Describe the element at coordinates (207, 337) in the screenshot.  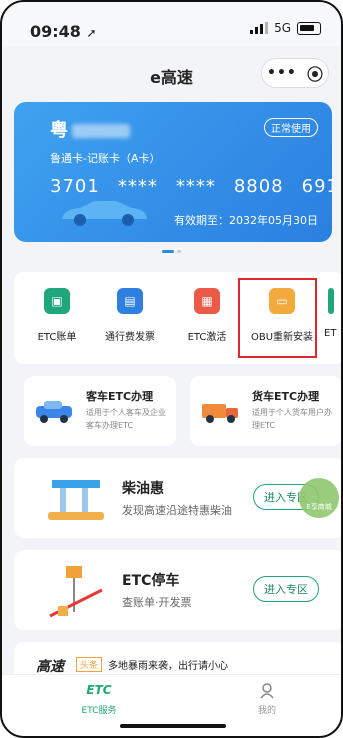
I see `service-label: ETC激活` at that location.